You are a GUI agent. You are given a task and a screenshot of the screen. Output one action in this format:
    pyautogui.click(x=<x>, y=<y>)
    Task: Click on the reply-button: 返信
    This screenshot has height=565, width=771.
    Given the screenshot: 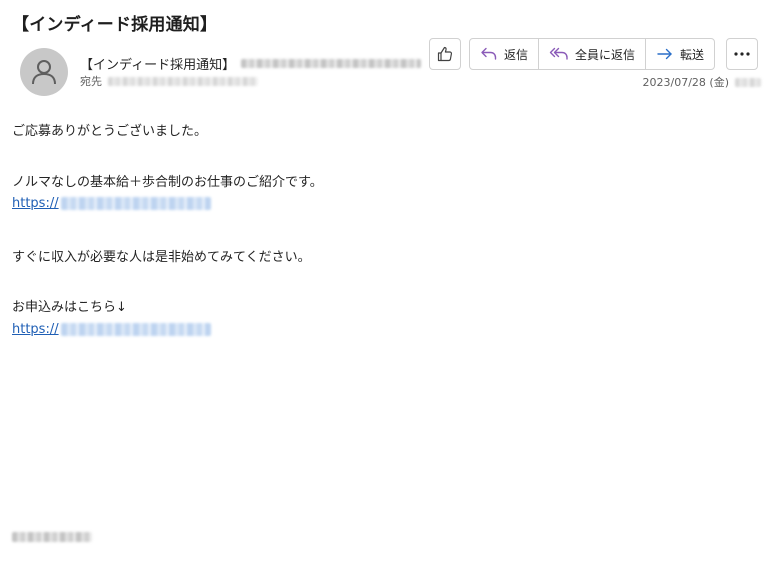 What is the action you would take?
    pyautogui.click(x=505, y=54)
    